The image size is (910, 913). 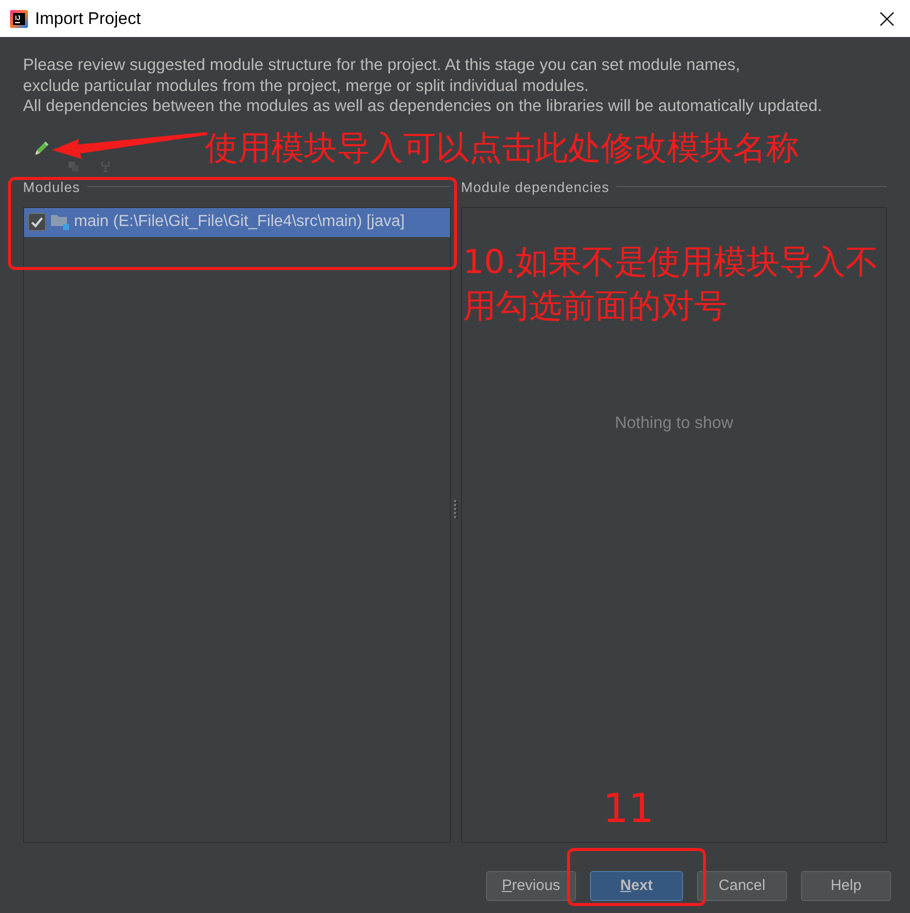 What do you see at coordinates (37, 222) in the screenshot?
I see `checkbox` at bounding box center [37, 222].